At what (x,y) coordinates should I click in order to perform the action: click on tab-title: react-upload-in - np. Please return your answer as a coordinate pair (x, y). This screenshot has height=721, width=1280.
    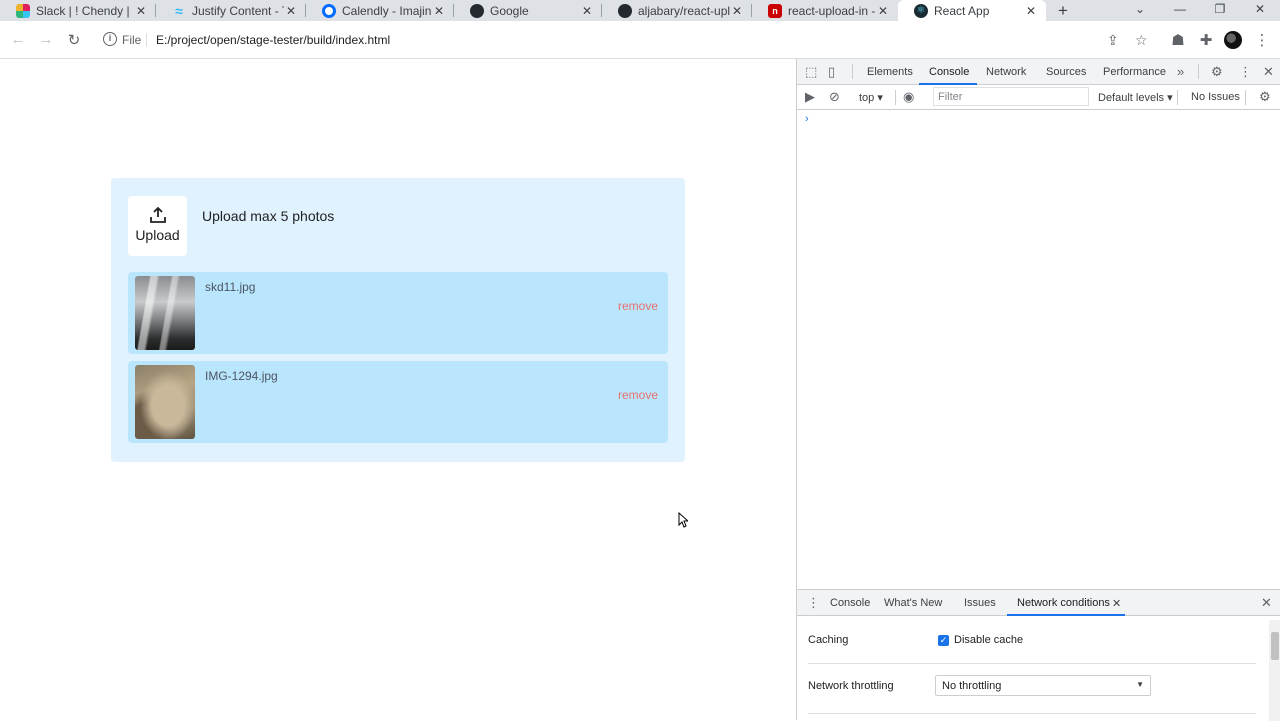
    Looking at the image, I should click on (832, 10).